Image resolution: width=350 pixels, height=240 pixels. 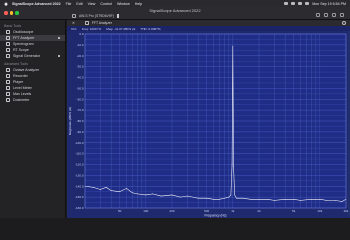 I want to click on y-tick-label: 0.0, so click(x=81, y=34).